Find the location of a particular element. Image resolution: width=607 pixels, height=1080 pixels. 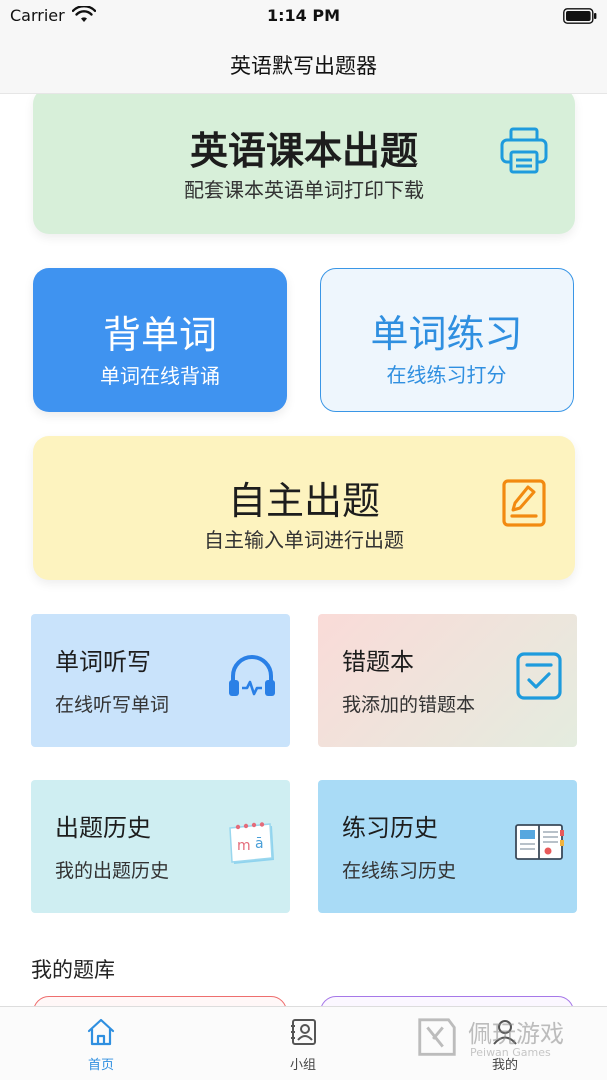

printer-icon is located at coordinates (524, 150).